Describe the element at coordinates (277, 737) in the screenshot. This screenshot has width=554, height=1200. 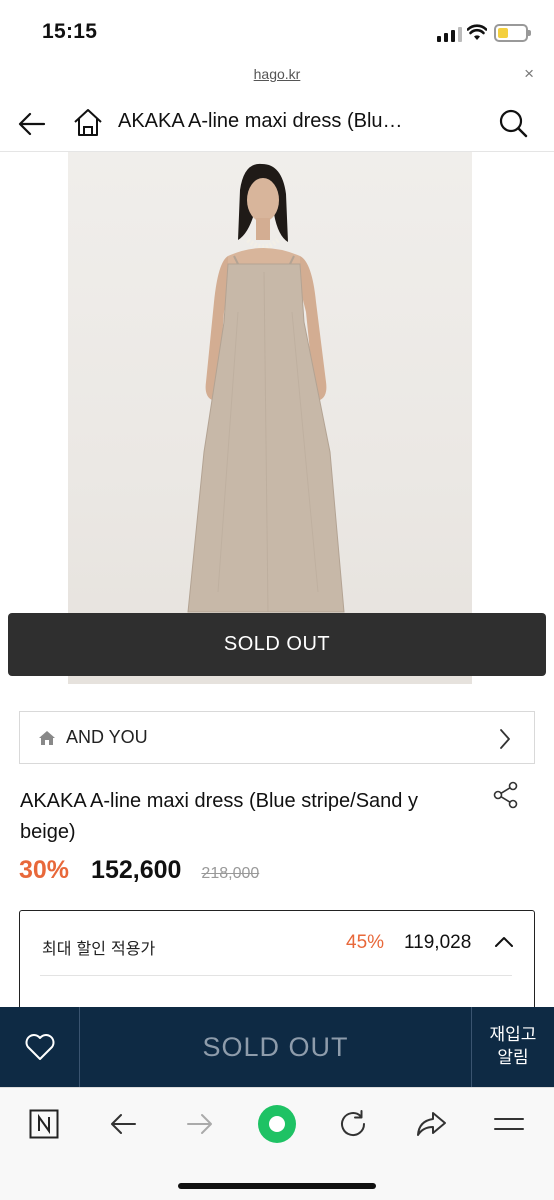
I see `brand-link: AND YOU` at that location.